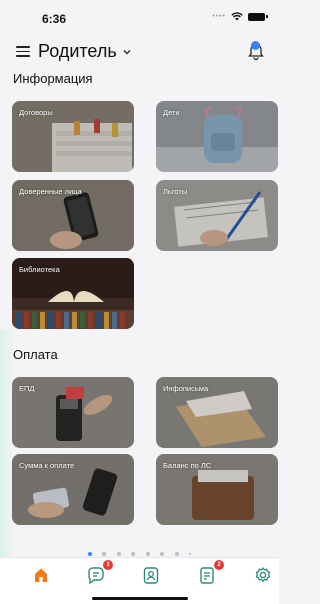 The height and width of the screenshot is (604, 320). Describe the element at coordinates (217, 489) in the screenshot. I see `tile-account-balance: Баланс по ЛС` at that location.